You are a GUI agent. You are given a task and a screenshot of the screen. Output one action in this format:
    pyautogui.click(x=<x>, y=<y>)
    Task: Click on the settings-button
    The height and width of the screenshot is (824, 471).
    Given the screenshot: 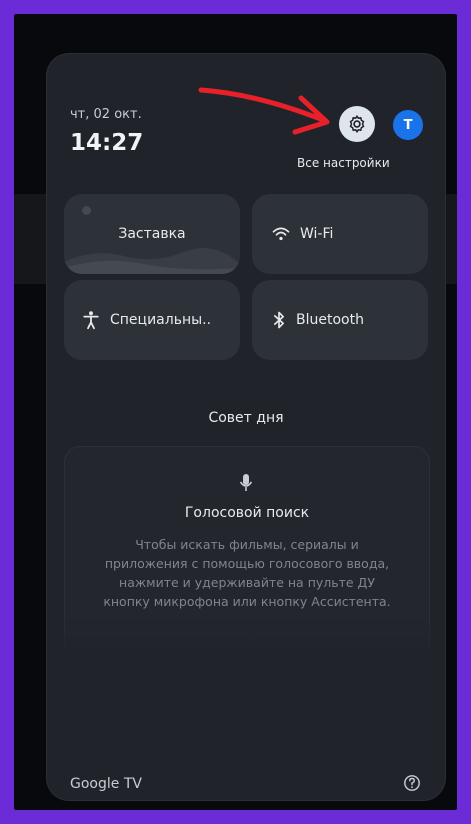 What is the action you would take?
    pyautogui.click(x=357, y=124)
    